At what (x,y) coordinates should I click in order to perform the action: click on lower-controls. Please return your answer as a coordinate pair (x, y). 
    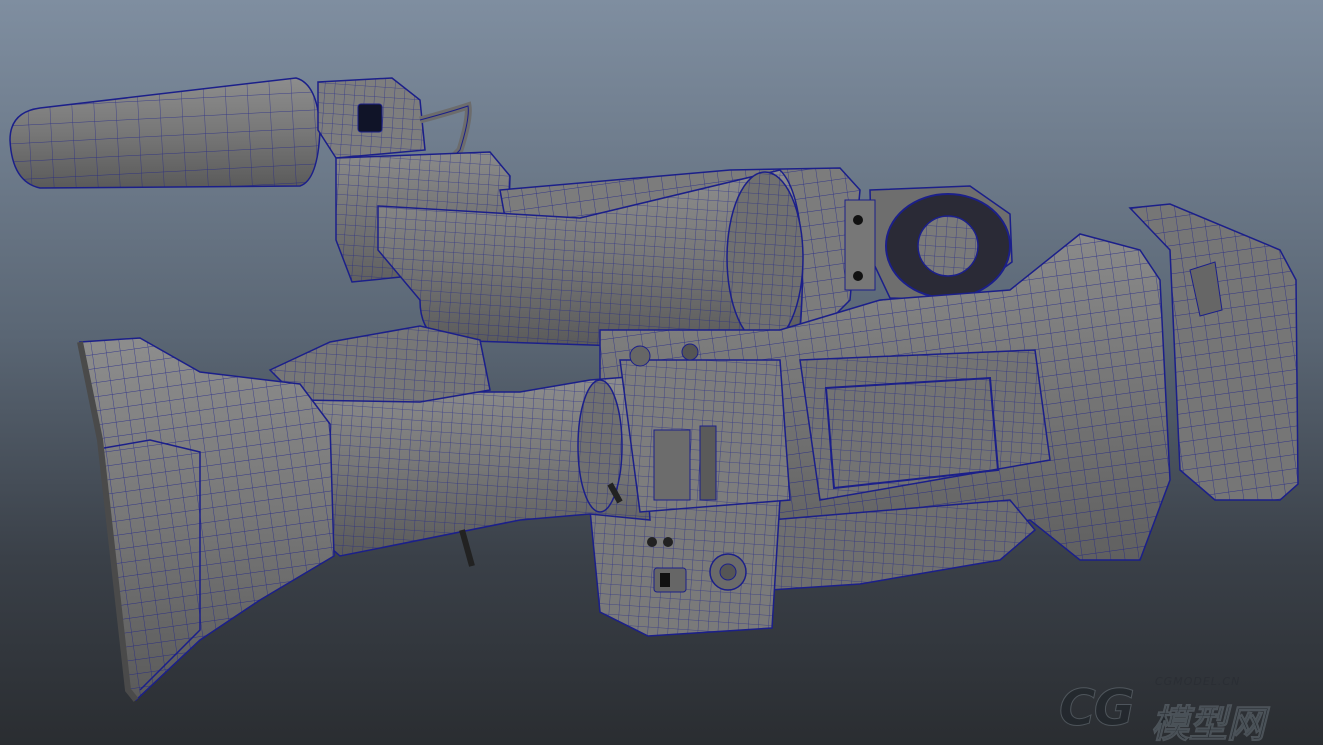
    Looking at the image, I should click on (685, 568).